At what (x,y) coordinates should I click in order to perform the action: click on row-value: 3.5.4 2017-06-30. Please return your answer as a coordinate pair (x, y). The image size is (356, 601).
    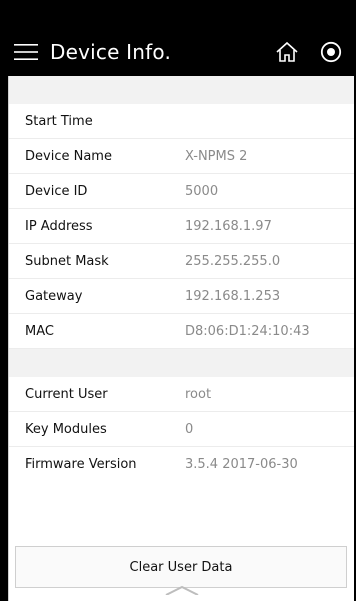
    Looking at the image, I should click on (241, 464).